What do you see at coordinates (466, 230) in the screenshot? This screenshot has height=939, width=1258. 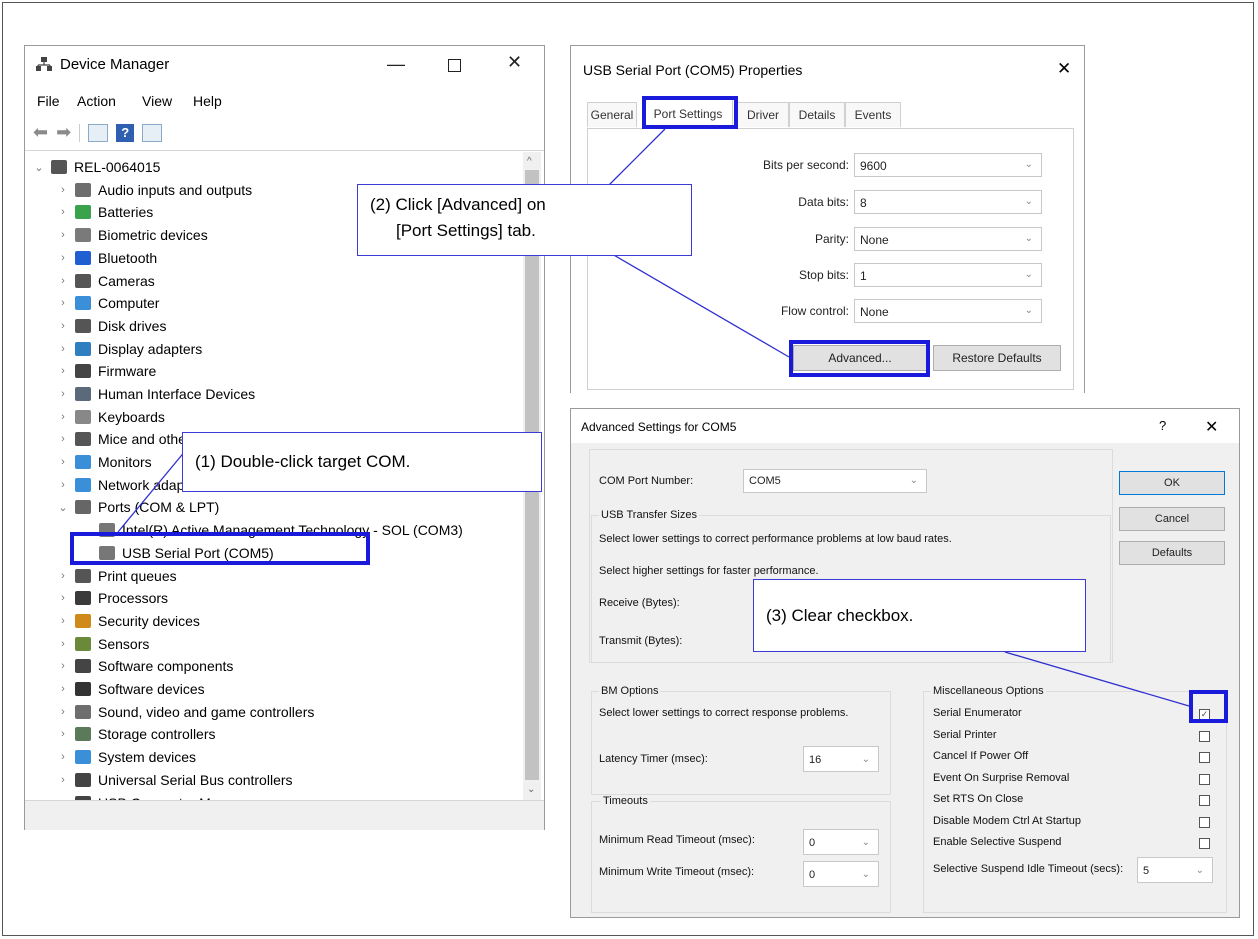 I see `callout-step-2-line-2: [Port Settings] tab.` at bounding box center [466, 230].